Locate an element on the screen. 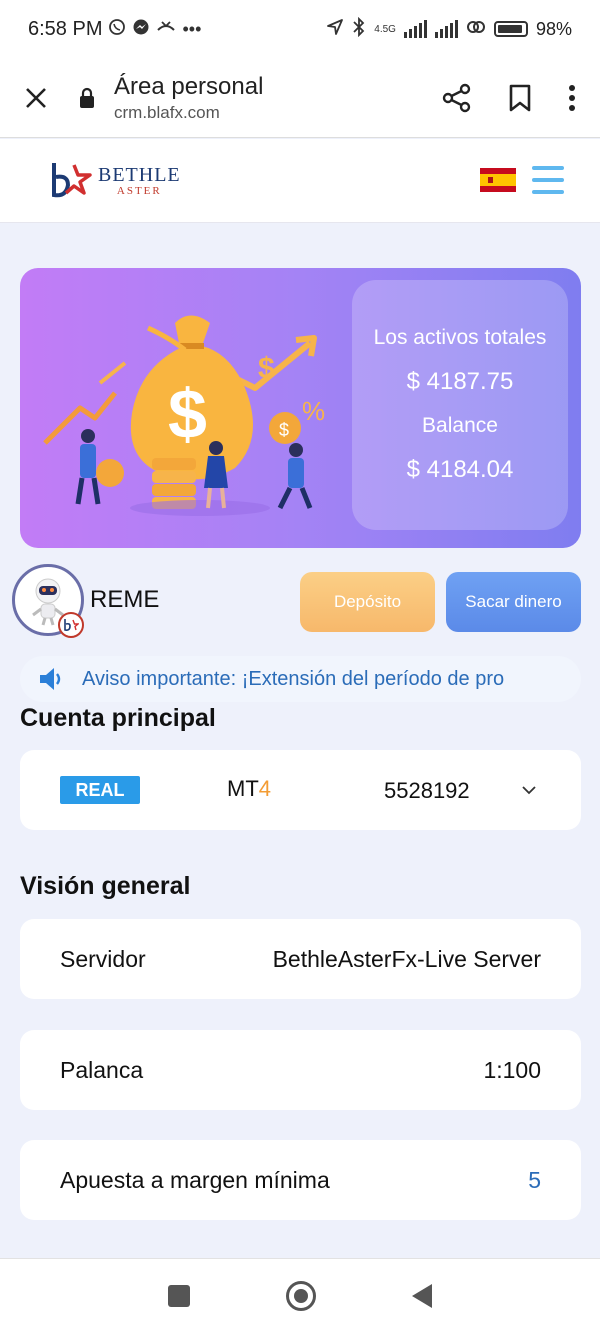  bookmark-icon is located at coordinates (520, 98).